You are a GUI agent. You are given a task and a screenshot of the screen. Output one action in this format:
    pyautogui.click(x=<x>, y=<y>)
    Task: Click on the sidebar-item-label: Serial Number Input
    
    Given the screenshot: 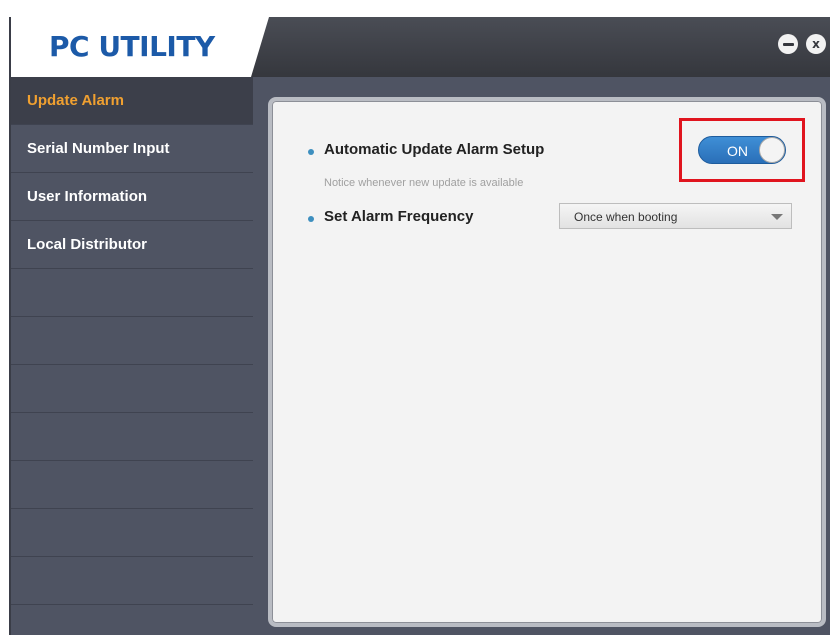 What is the action you would take?
    pyautogui.click(x=98, y=148)
    